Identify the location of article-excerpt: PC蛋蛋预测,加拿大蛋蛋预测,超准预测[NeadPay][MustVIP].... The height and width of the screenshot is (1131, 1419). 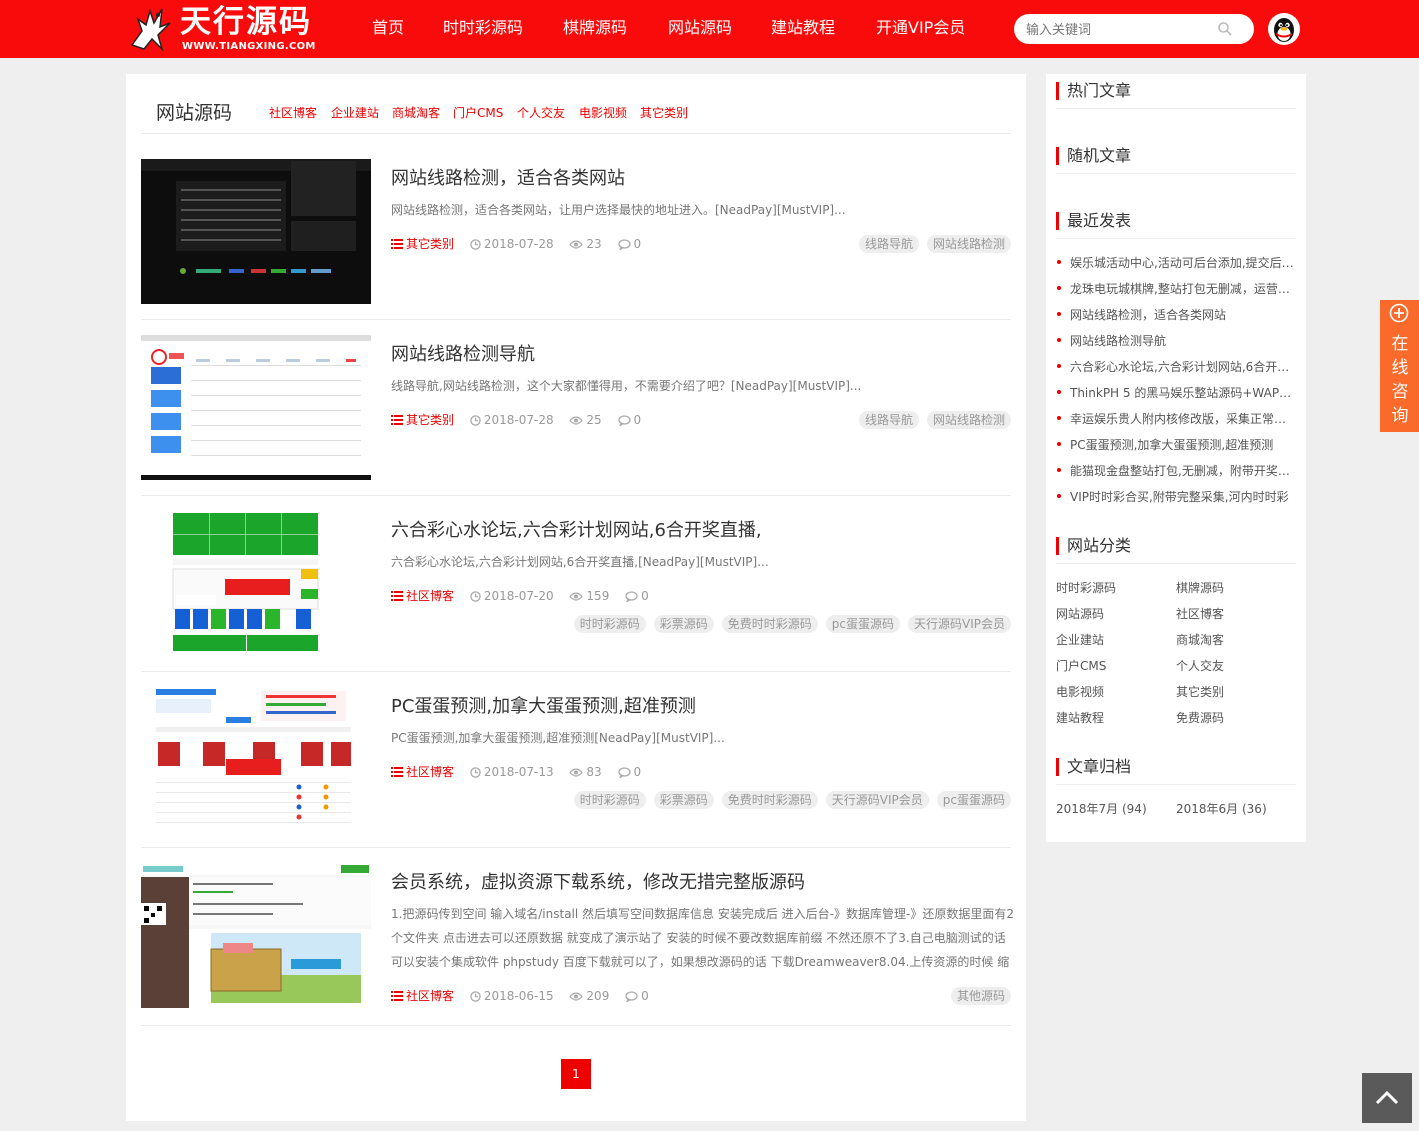
(558, 738).